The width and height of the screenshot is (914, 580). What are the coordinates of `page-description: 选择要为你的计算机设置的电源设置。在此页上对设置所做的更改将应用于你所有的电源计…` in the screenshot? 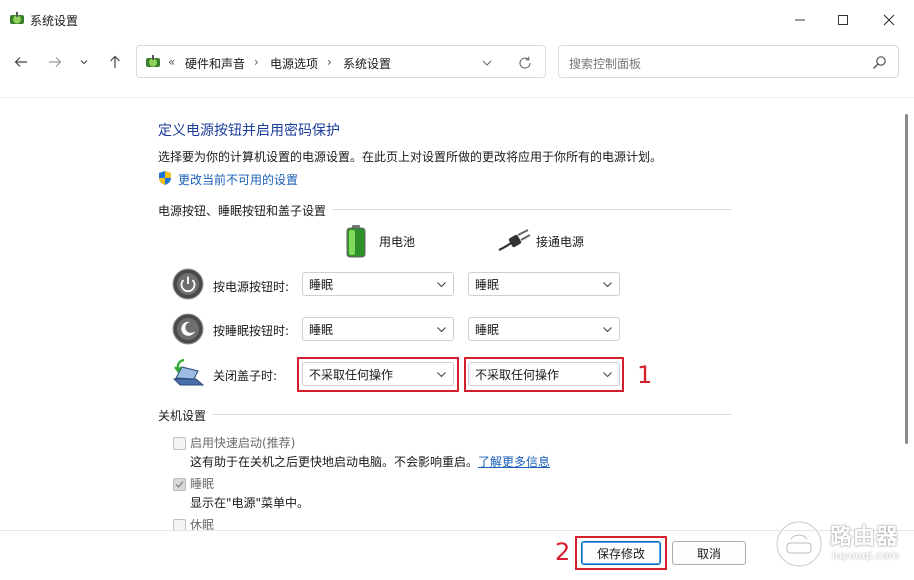 It's located at (410, 157).